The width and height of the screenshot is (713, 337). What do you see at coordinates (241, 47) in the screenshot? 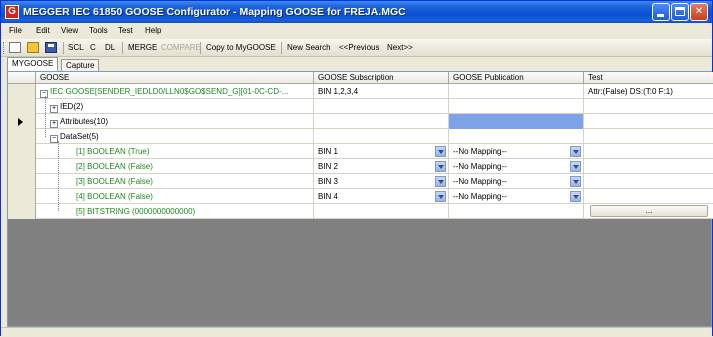
I see `copy-to-mygoose-button: Copy to MyGOOSE` at bounding box center [241, 47].